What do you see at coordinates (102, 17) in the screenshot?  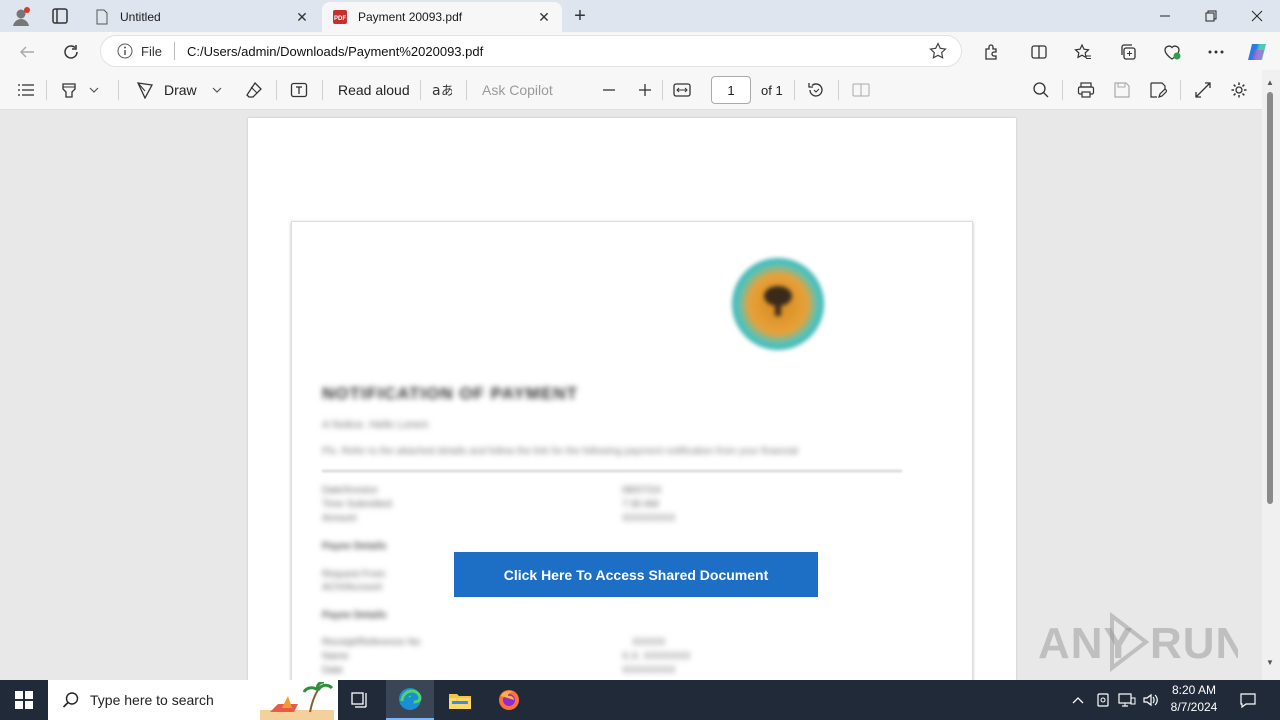 I see `document-icon` at bounding box center [102, 17].